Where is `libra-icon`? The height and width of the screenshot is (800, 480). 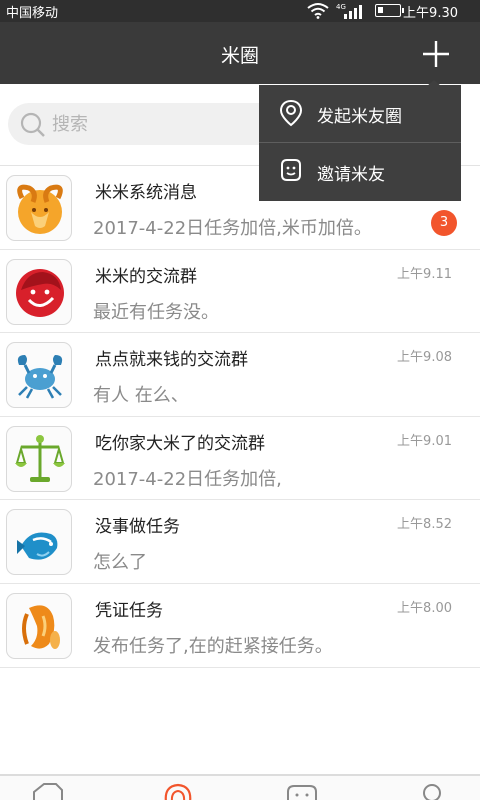
libra-icon is located at coordinates (39, 458).